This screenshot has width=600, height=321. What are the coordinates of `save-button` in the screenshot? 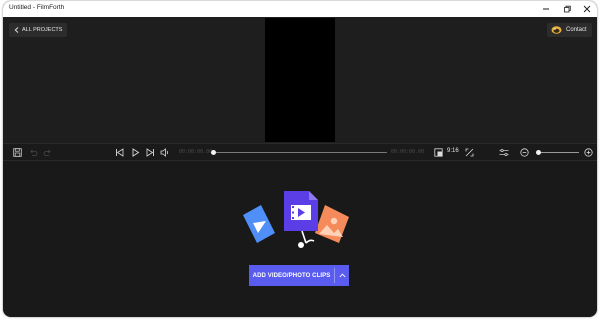 It's located at (17, 152).